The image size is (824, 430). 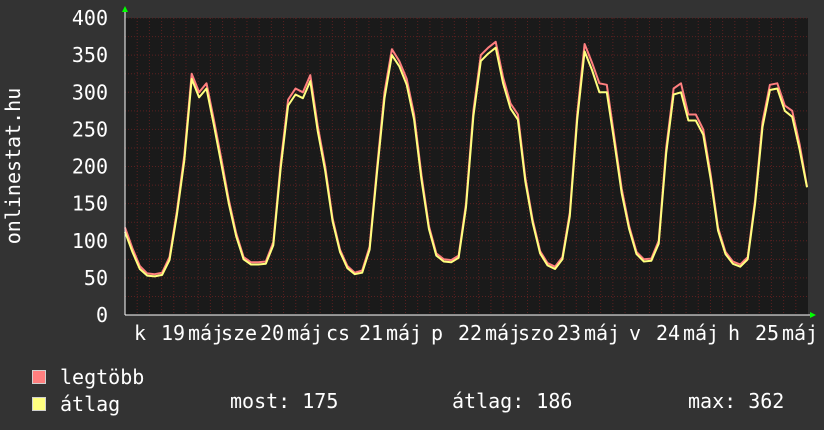 What do you see at coordinates (39, 377) in the screenshot?
I see `legend-swatch-legtobb` at bounding box center [39, 377].